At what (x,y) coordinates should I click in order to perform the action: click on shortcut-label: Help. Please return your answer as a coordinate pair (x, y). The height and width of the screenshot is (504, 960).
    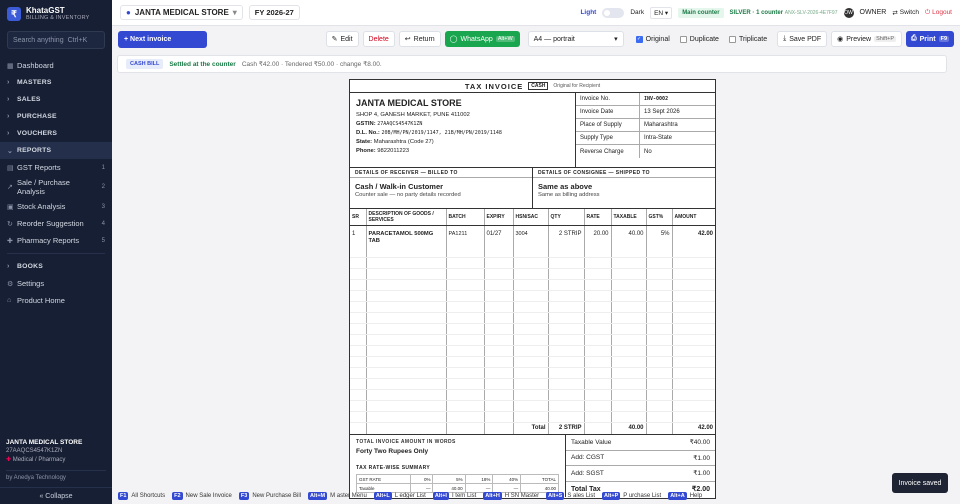
    Looking at the image, I should click on (696, 496).